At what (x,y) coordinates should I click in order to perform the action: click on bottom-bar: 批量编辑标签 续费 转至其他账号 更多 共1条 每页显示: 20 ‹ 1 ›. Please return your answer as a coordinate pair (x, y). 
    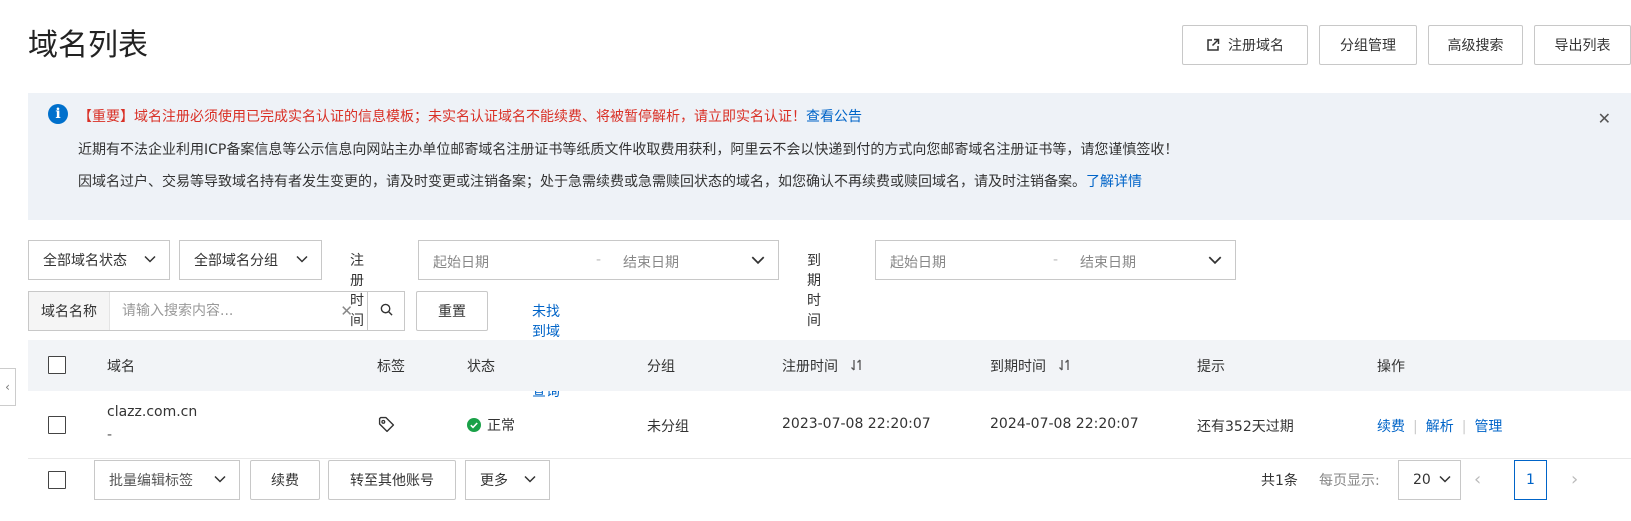
    Looking at the image, I should click on (829, 480).